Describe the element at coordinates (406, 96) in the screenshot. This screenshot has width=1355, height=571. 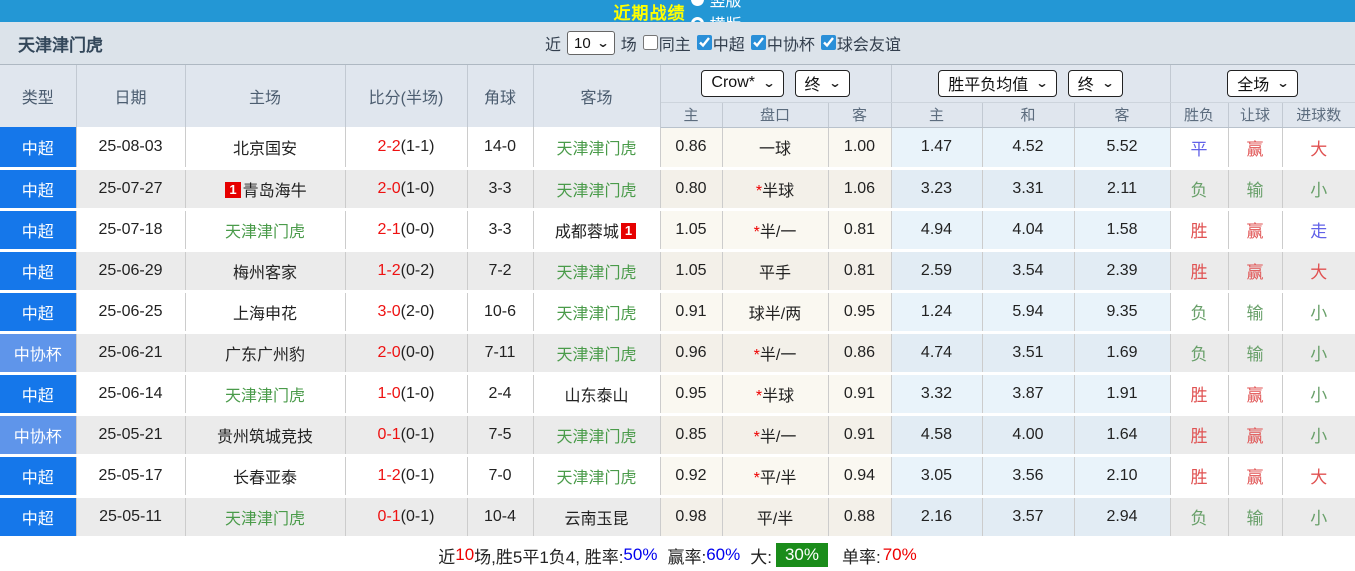
I see `col-header-score: 比分(半场)` at that location.